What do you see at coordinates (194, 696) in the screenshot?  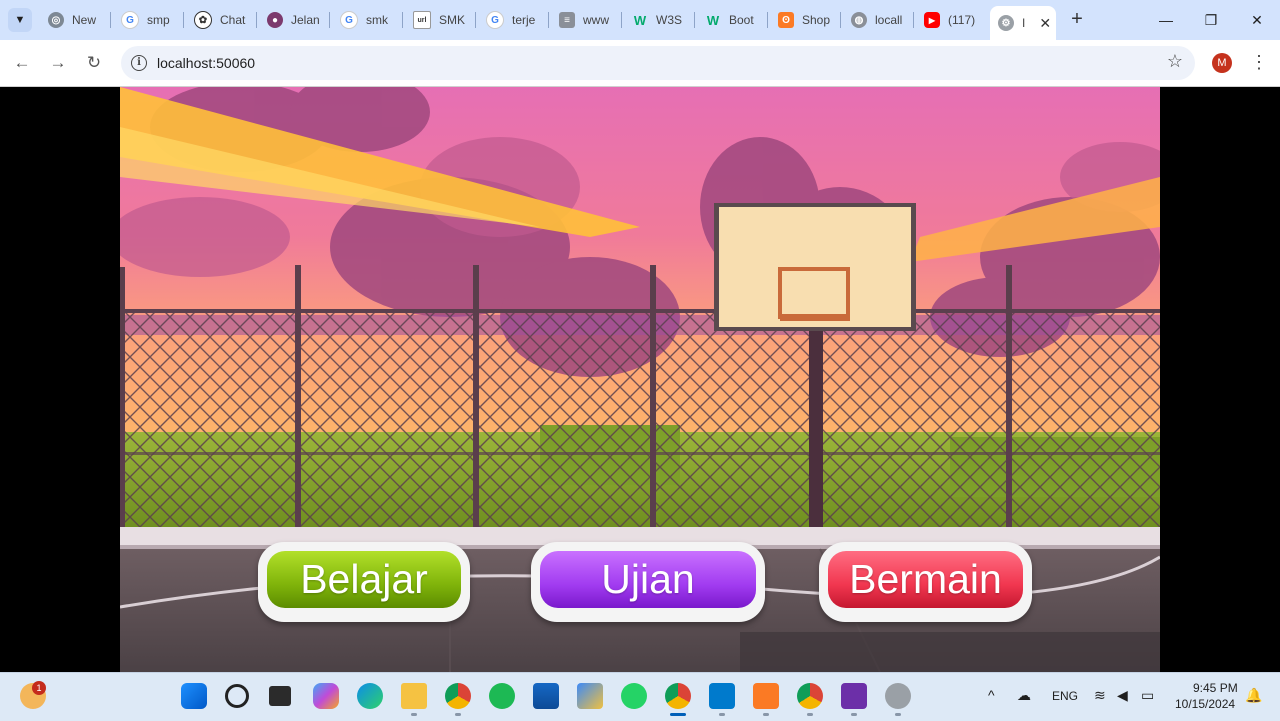 I see `windows-start-icon` at bounding box center [194, 696].